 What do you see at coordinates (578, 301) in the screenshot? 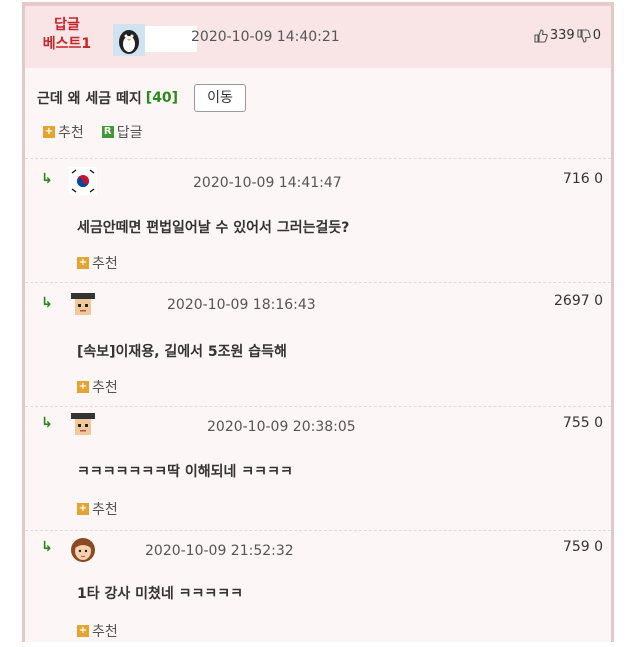
I see `comment-votes: 2697 0` at bounding box center [578, 301].